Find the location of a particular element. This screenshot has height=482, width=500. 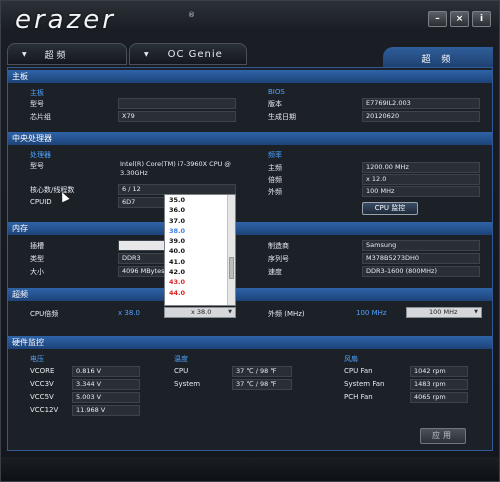

cpu-mult-select-value: x 38.0 is located at coordinates (201, 312).